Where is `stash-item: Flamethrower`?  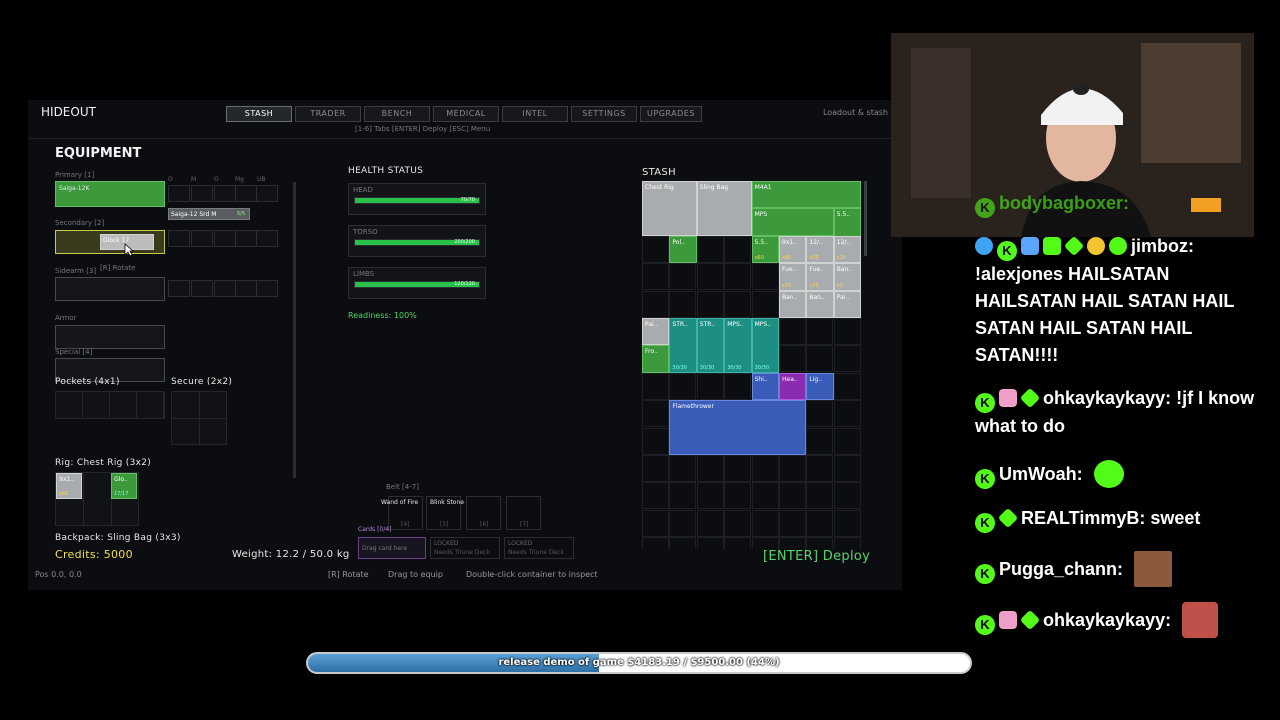 stash-item: Flamethrower is located at coordinates (738, 427).